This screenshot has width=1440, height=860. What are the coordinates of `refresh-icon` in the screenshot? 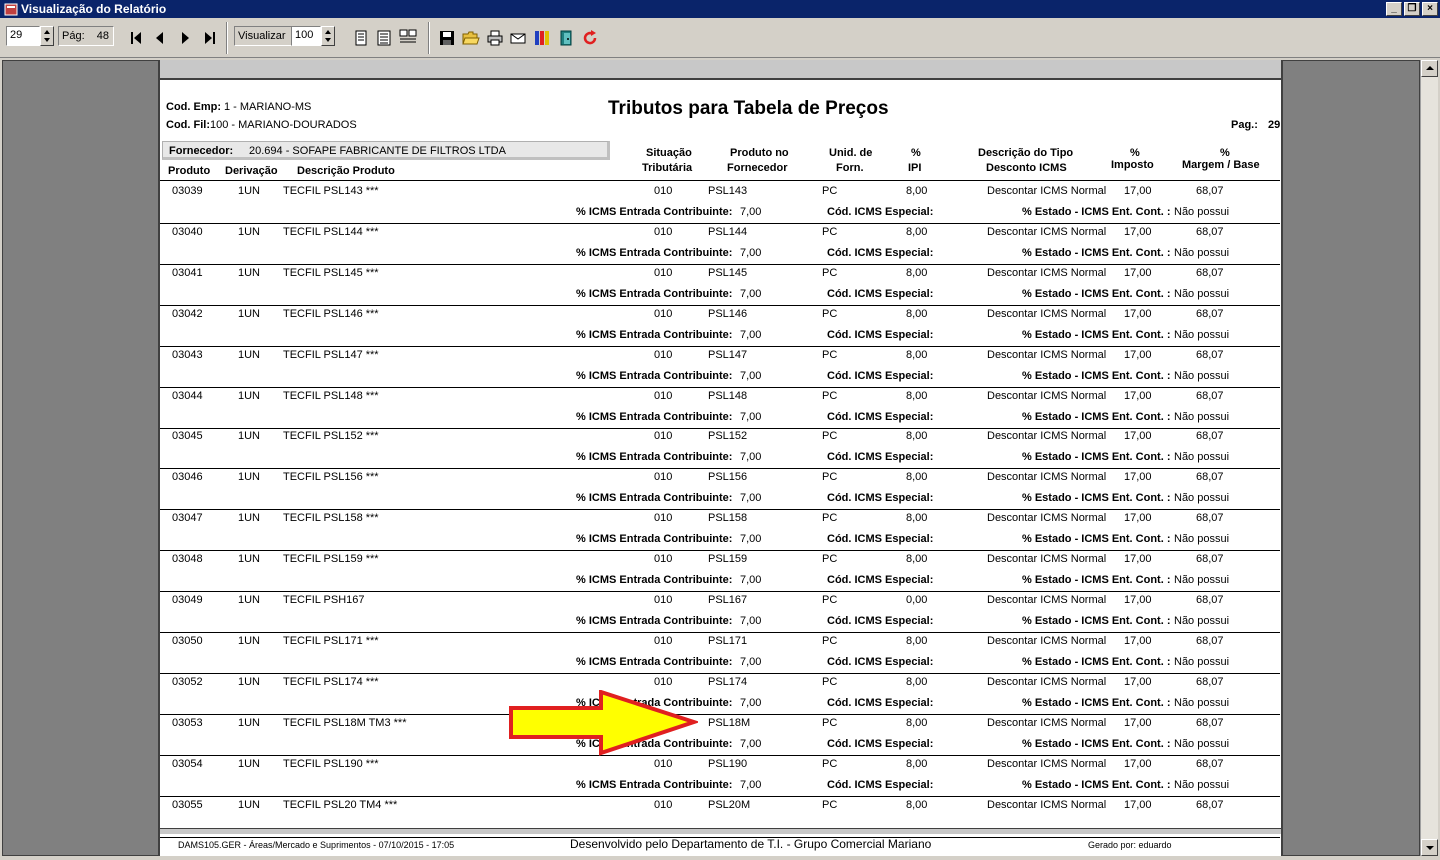 It's located at (590, 38).